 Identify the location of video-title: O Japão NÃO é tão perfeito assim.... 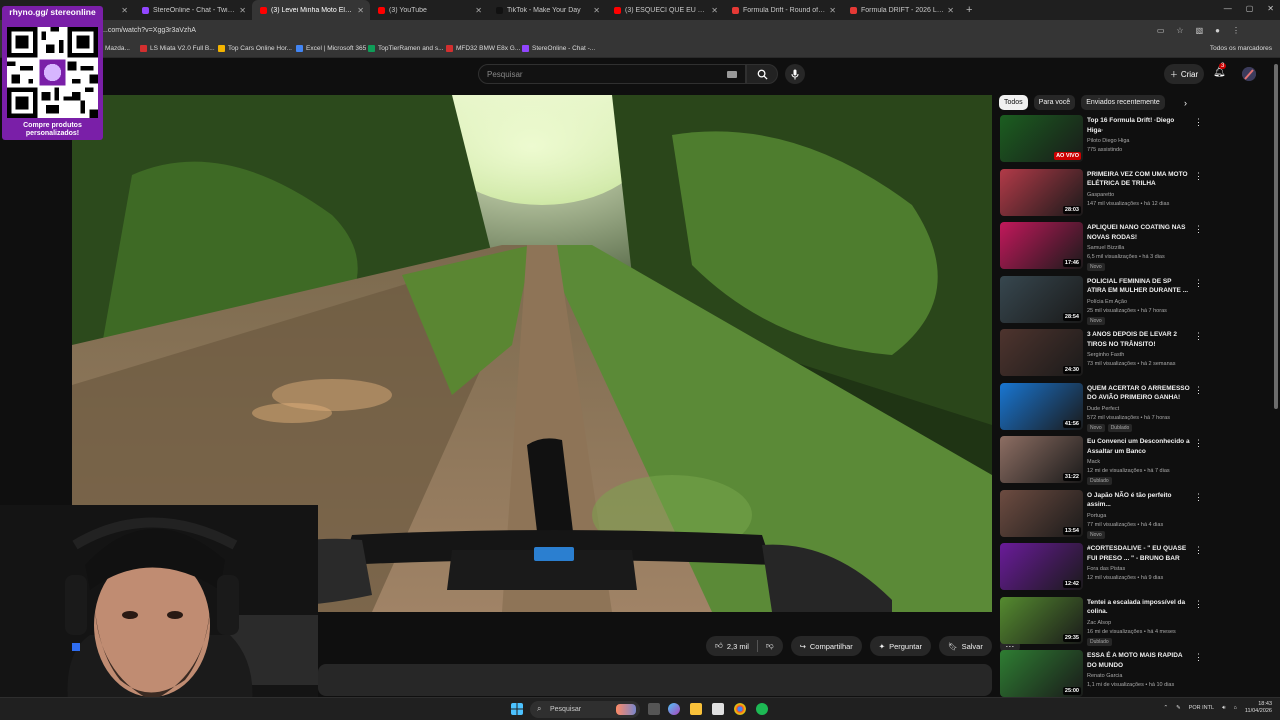
(1139, 500).